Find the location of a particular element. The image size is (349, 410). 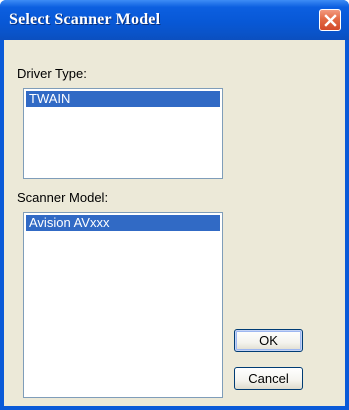

driver-type-listbox: TWAIN is located at coordinates (123, 133).